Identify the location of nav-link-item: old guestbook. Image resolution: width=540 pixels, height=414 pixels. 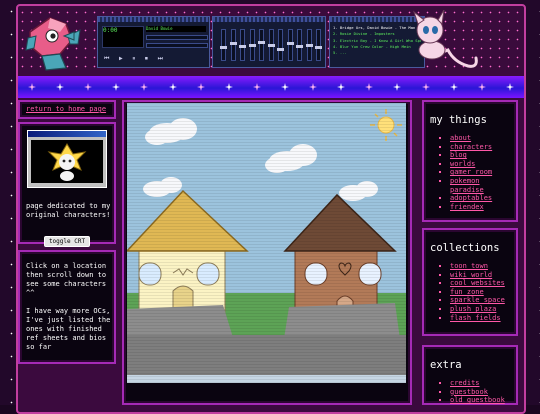
(483, 400).